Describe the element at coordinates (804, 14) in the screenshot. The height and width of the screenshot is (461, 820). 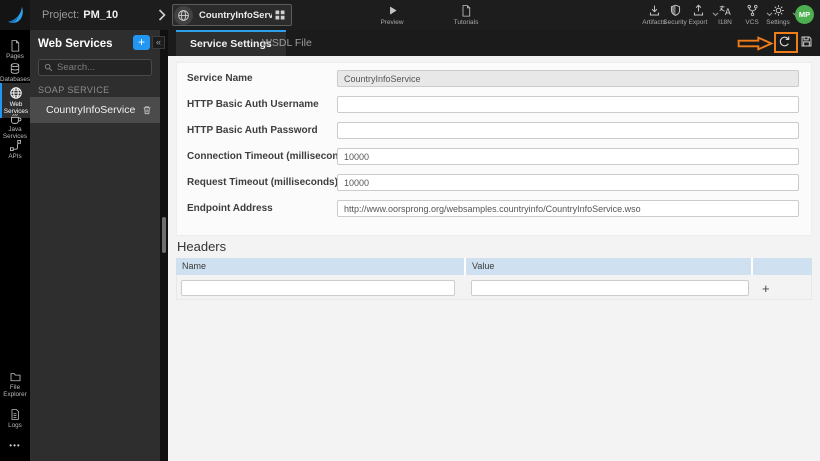
I see `avatar: MP` at that location.